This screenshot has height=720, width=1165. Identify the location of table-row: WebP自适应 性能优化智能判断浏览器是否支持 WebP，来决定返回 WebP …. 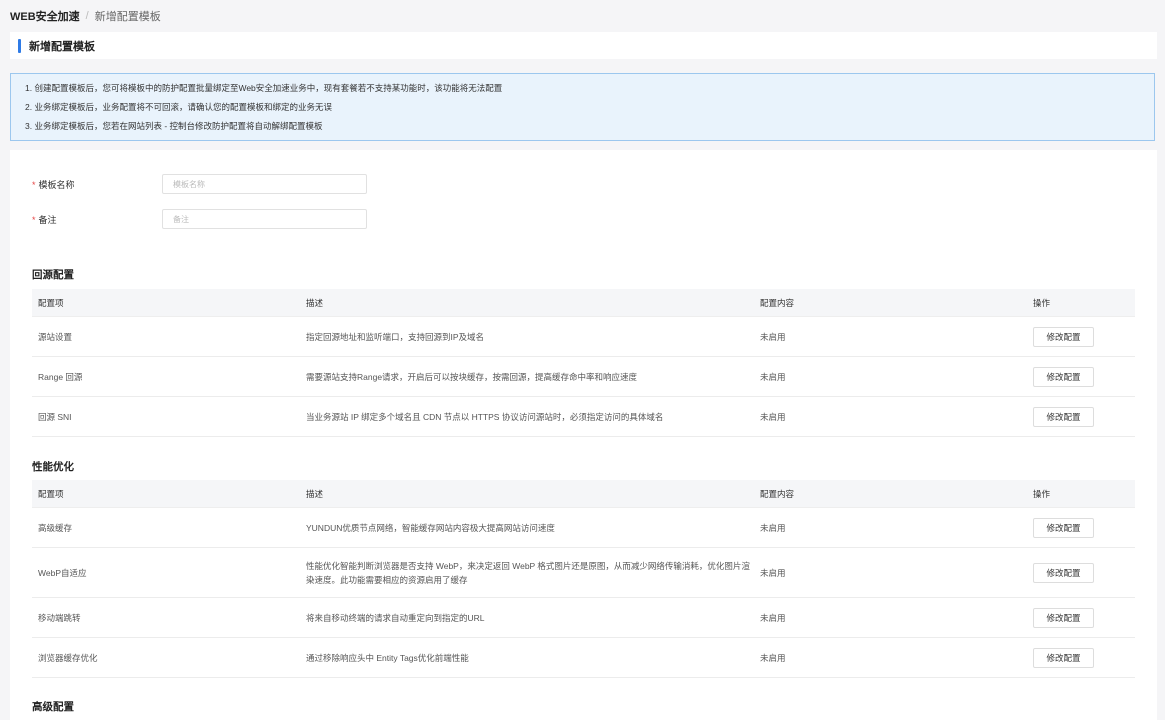
(583, 573).